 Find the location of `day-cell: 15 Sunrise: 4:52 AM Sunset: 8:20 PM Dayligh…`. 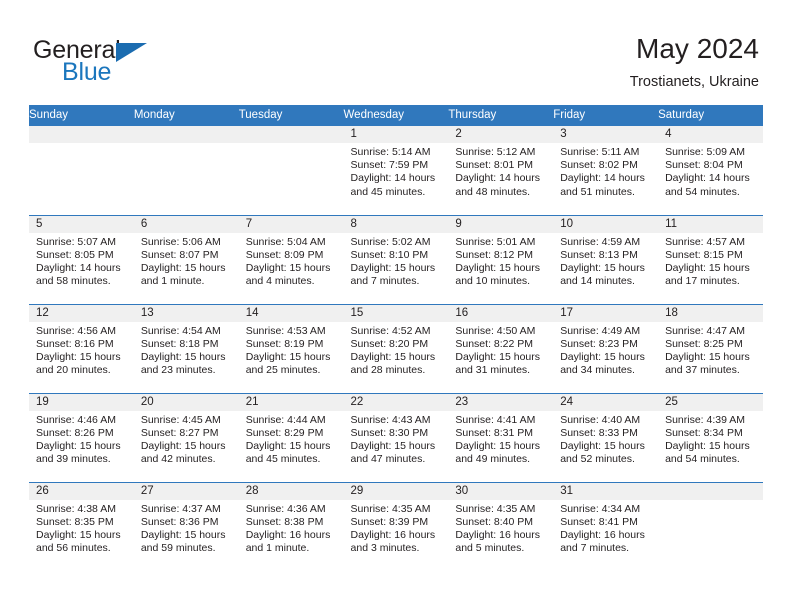

day-cell: 15 Sunrise: 4:52 AM Sunset: 8:20 PM Dayligh… is located at coordinates (396, 348).